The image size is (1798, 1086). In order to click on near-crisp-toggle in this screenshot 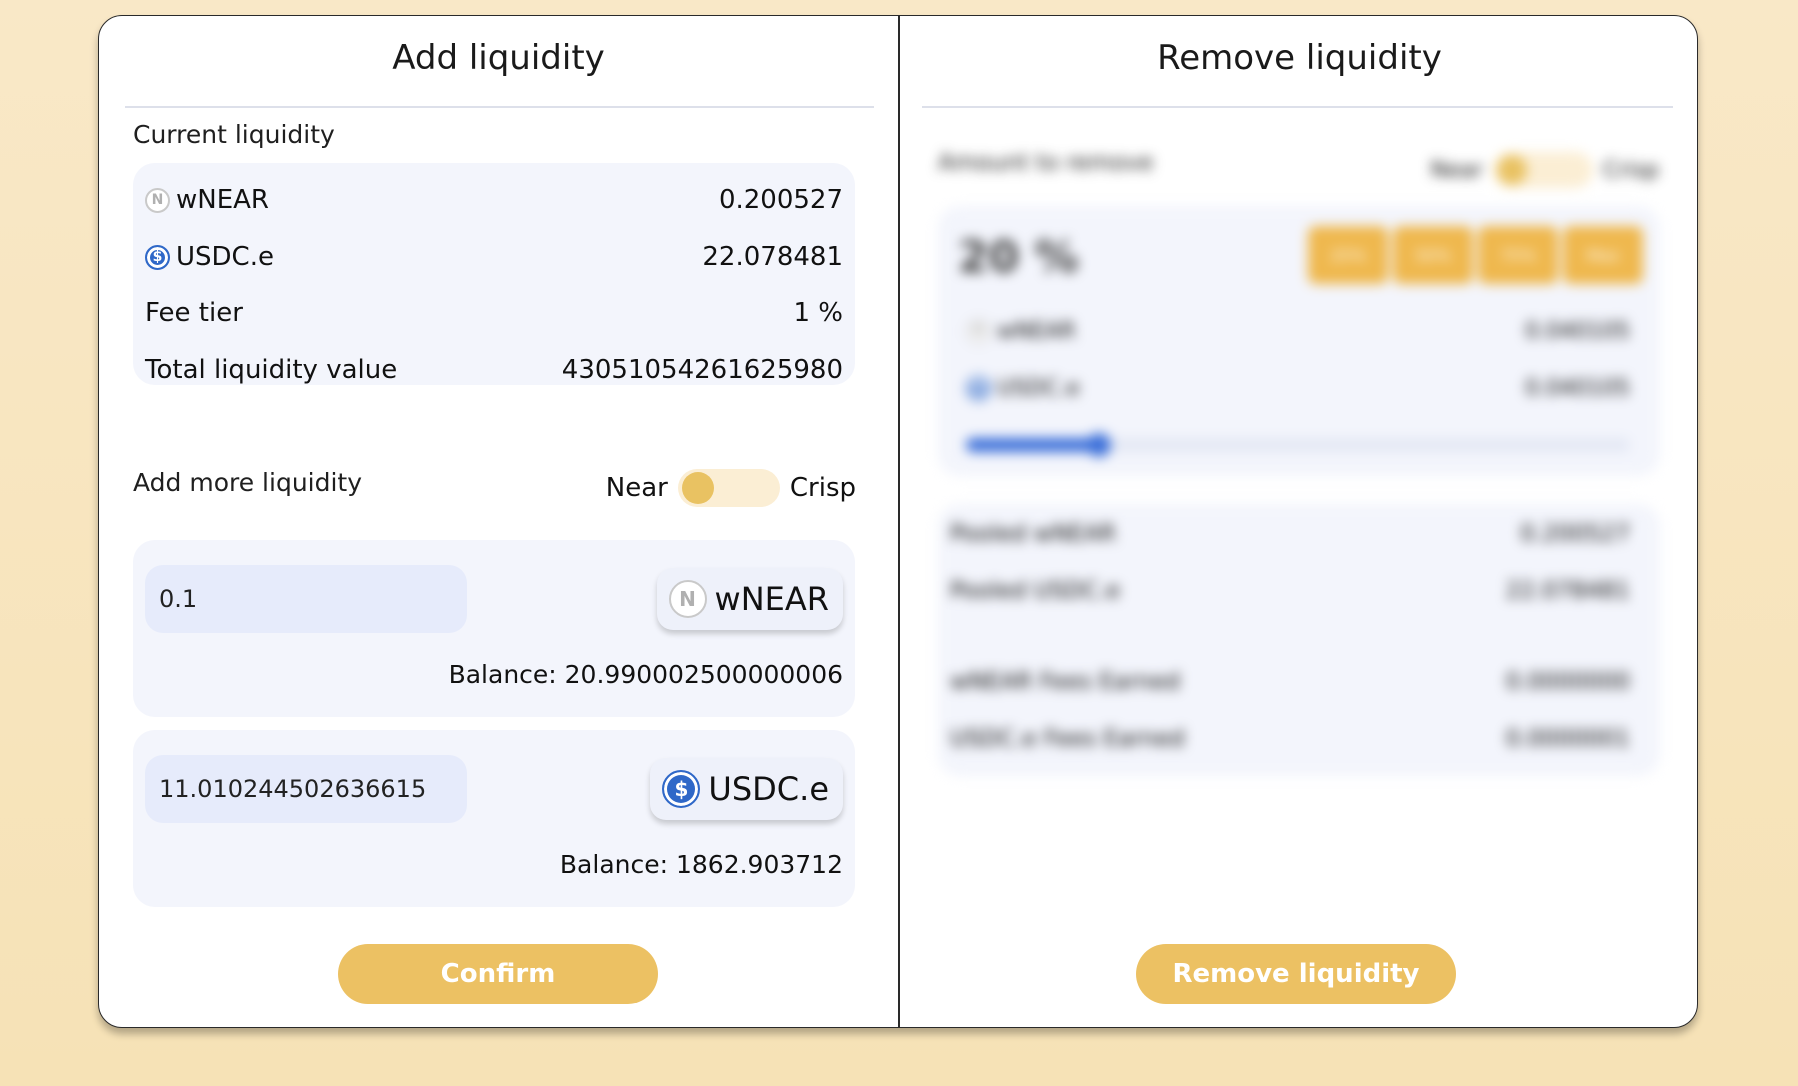, I will do `click(728, 488)`.